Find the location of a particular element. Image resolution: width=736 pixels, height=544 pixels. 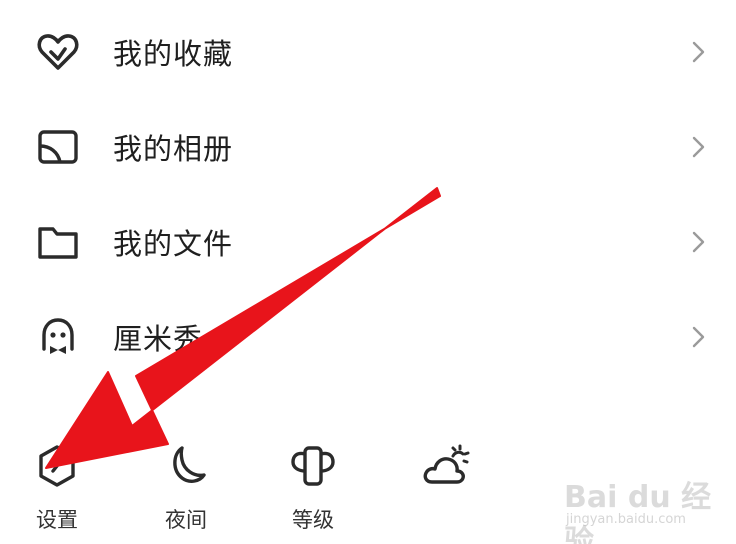

heart-favorites-icon is located at coordinates (58, 52).